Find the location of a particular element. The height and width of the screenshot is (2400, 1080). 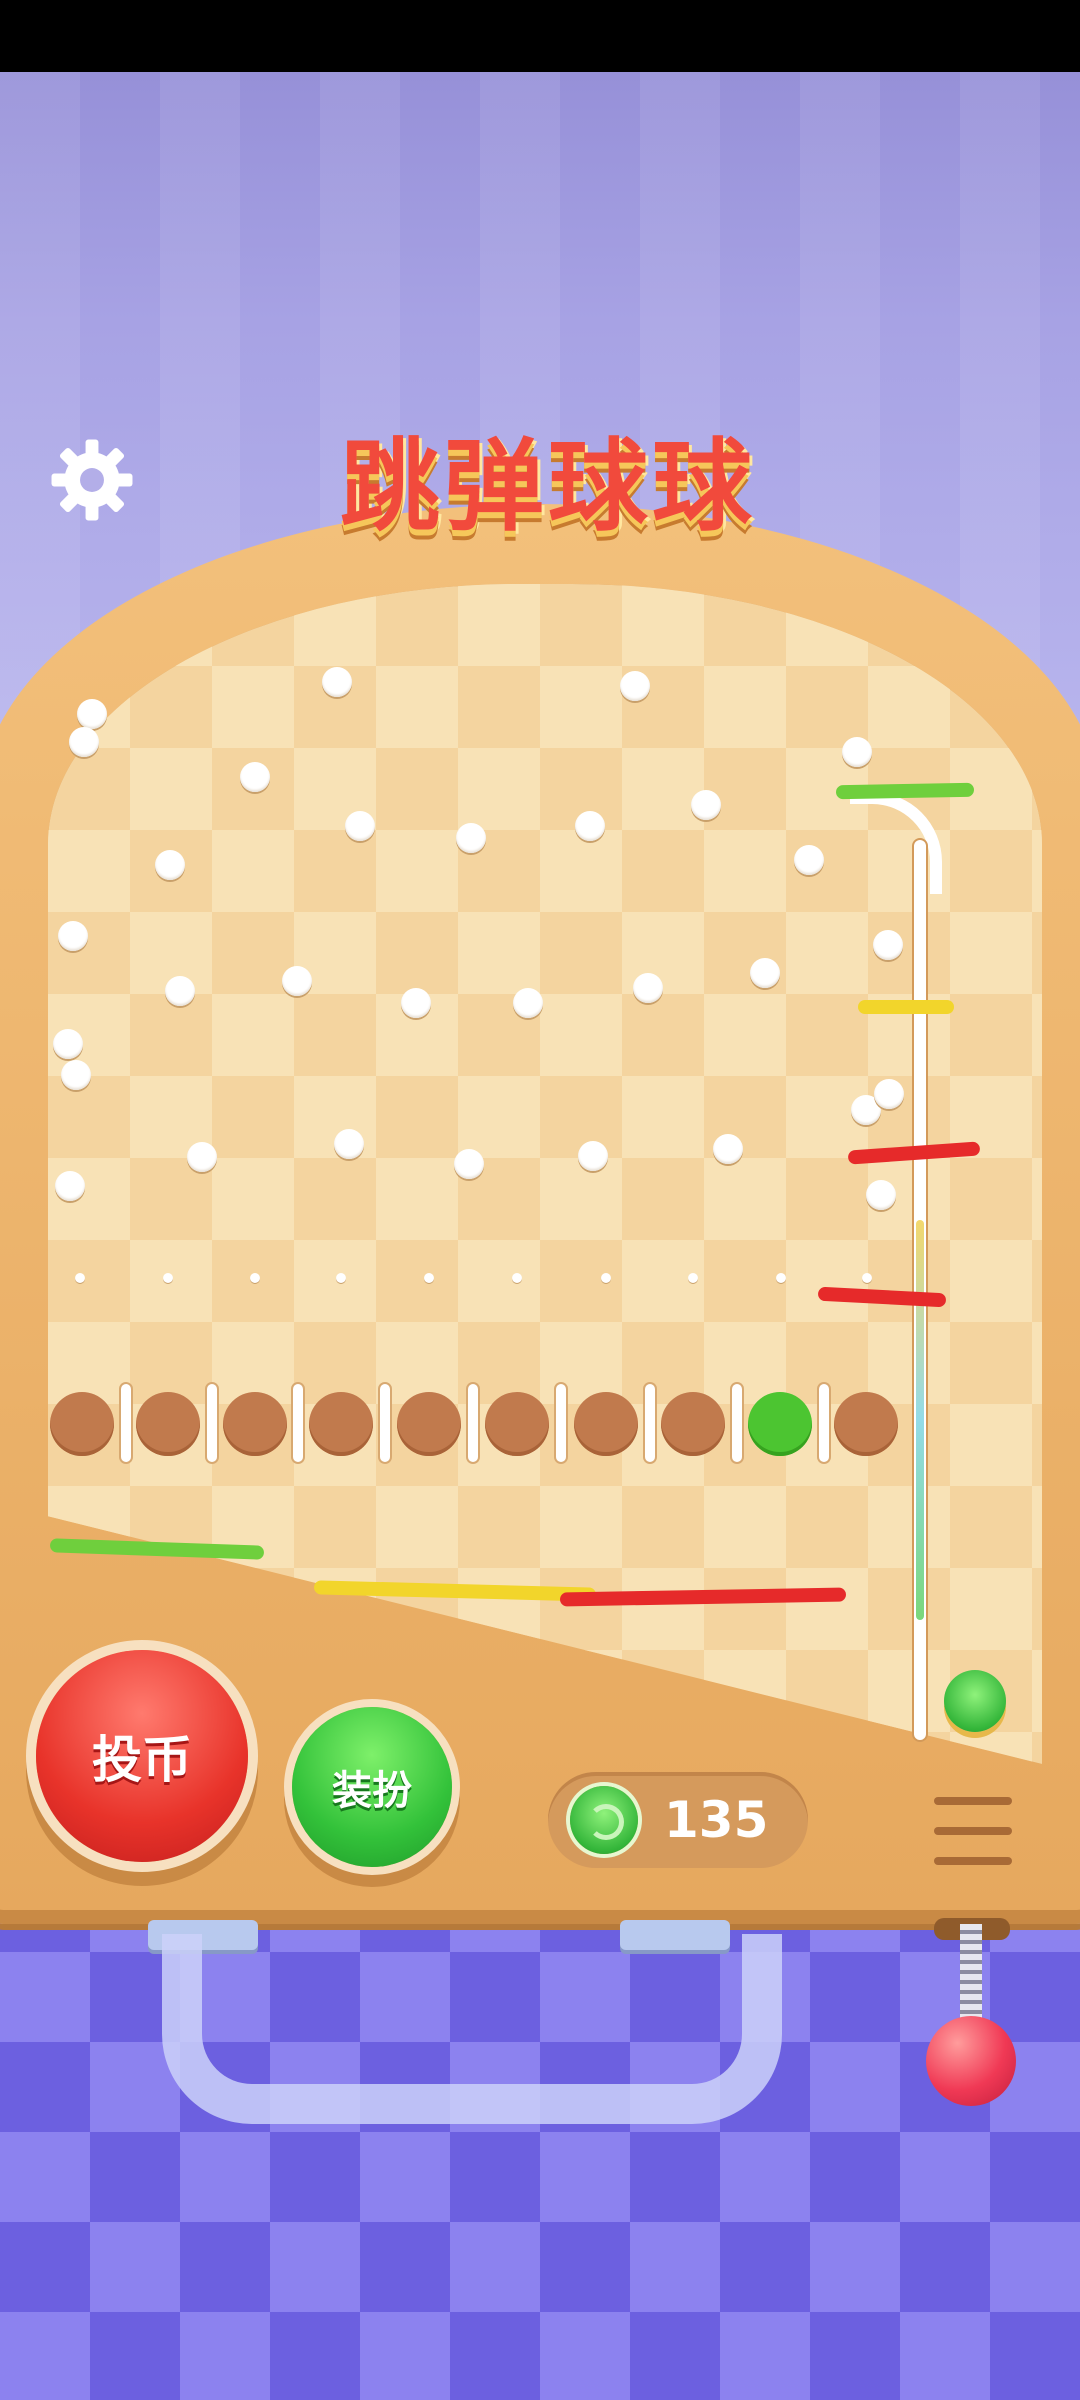

coin-balance: 135 is located at coordinates (678, 1820).